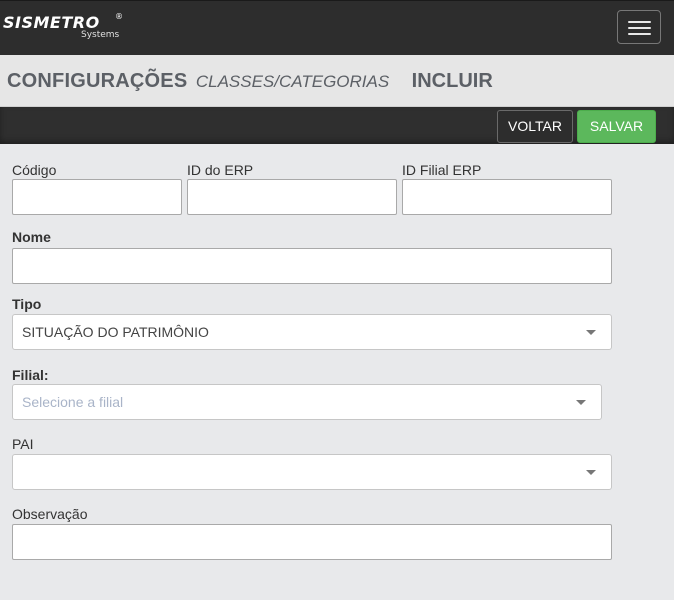 This screenshot has height=600, width=674. What do you see at coordinates (312, 332) in the screenshot?
I see `tipo-select: SITUAÇÃO DO PATRIMÔNIO` at bounding box center [312, 332].